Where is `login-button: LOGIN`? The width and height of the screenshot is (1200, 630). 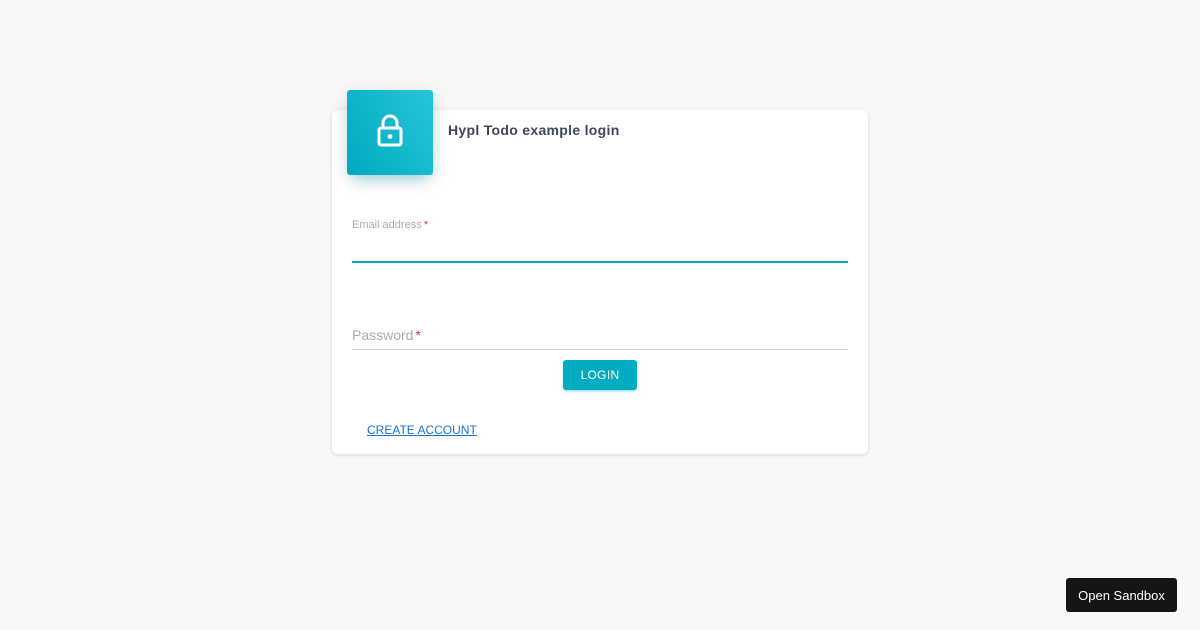 login-button: LOGIN is located at coordinates (600, 375).